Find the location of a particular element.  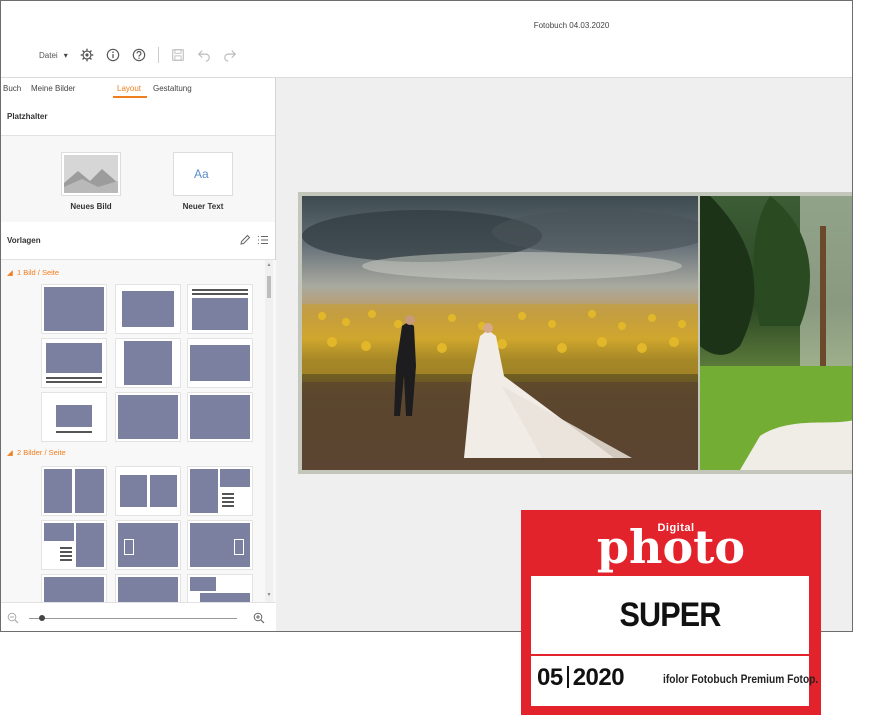

zoom-bar is located at coordinates (138, 616).